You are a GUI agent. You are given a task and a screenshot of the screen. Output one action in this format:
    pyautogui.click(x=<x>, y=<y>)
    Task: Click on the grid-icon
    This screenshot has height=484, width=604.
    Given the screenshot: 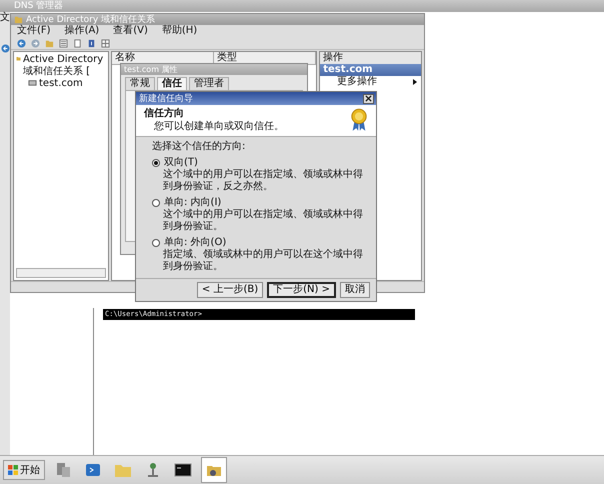 What is the action you would take?
    pyautogui.click(x=105, y=43)
    